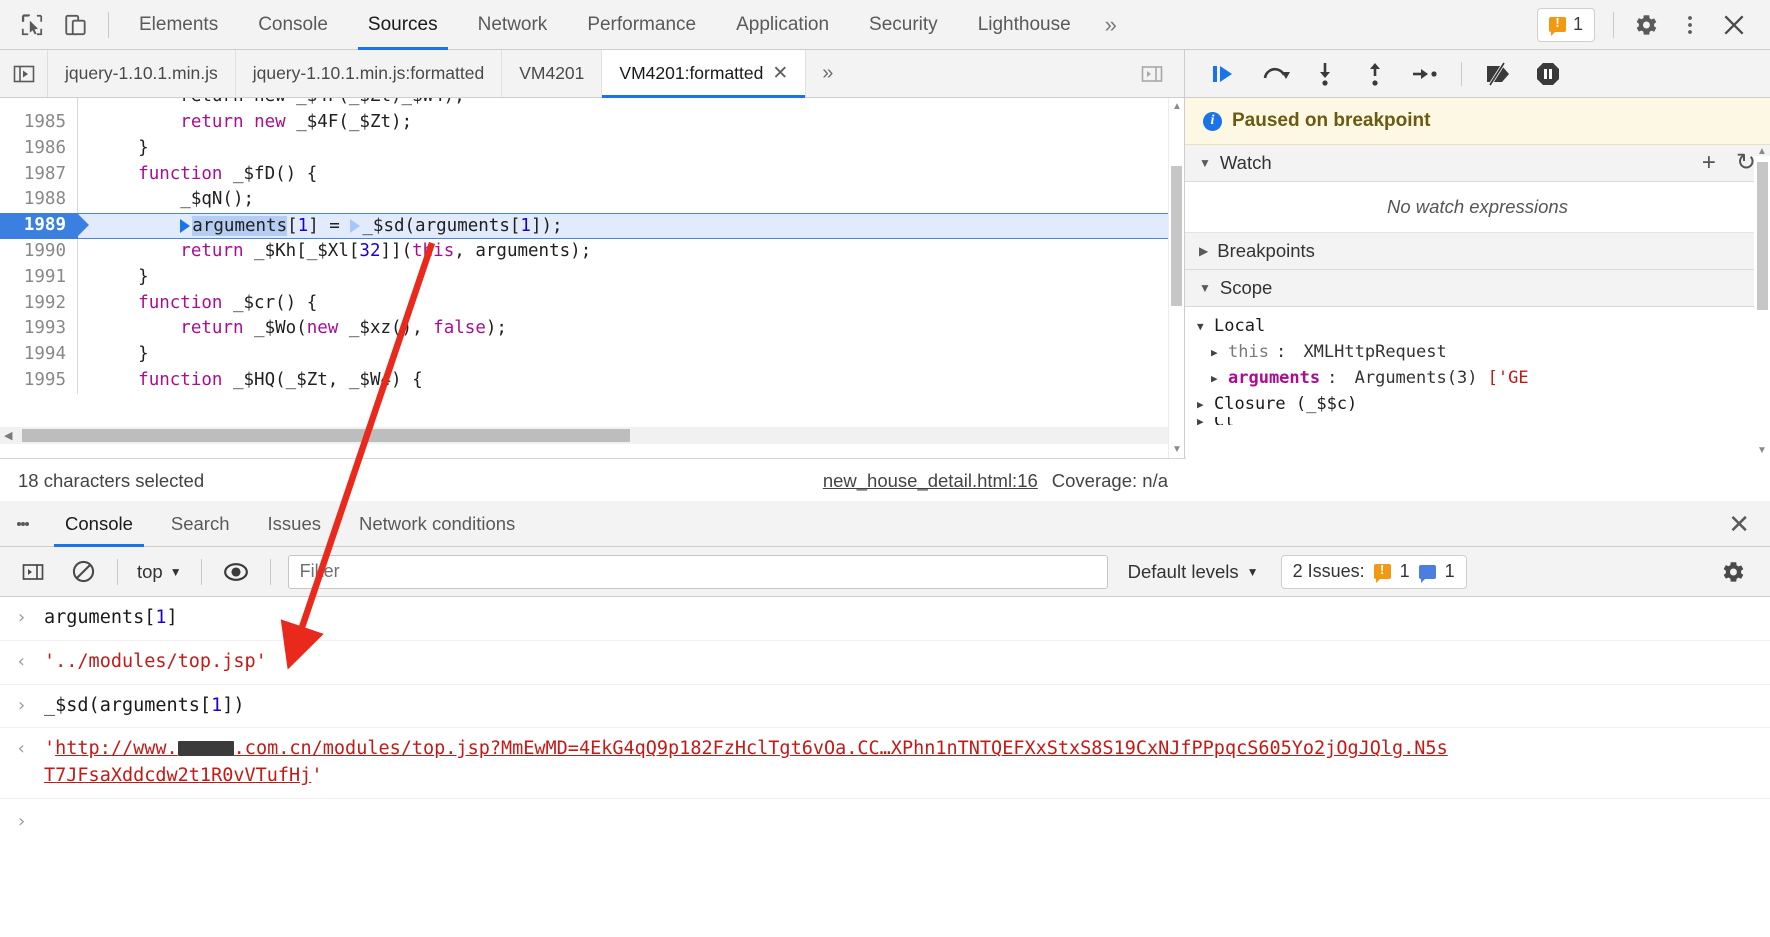 The height and width of the screenshot is (937, 1770). I want to click on drawer-tab-issues: Issues, so click(294, 524).